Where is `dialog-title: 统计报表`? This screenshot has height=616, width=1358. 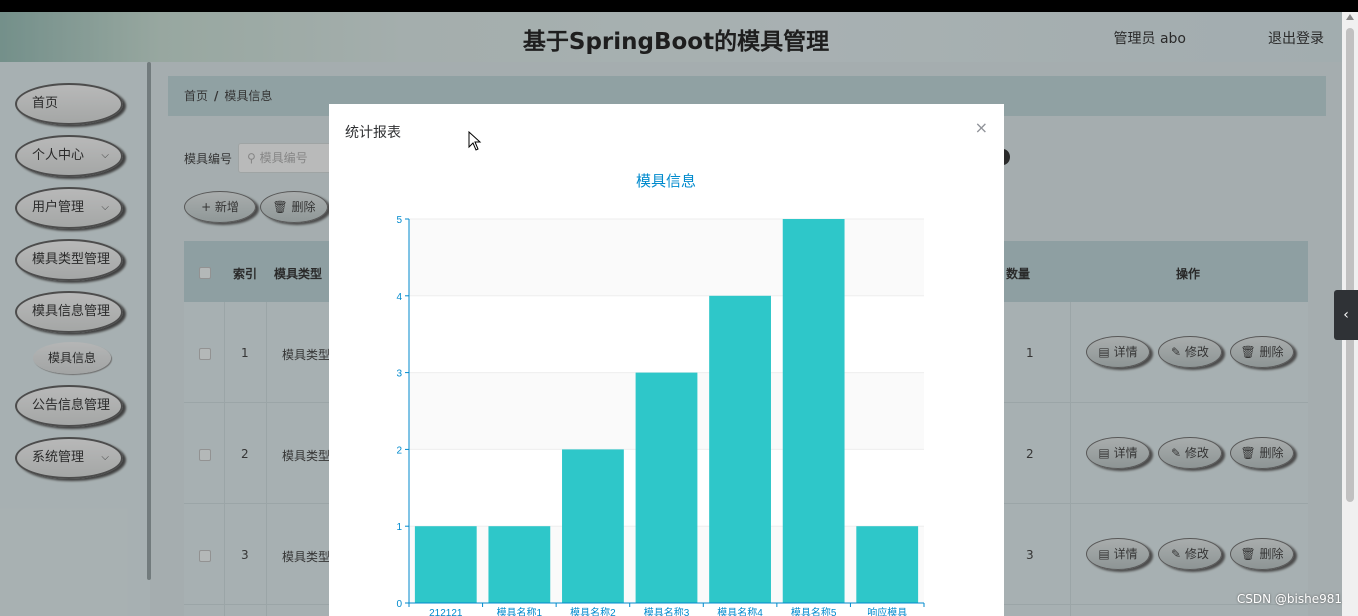
dialog-title: 统计报表 is located at coordinates (373, 133).